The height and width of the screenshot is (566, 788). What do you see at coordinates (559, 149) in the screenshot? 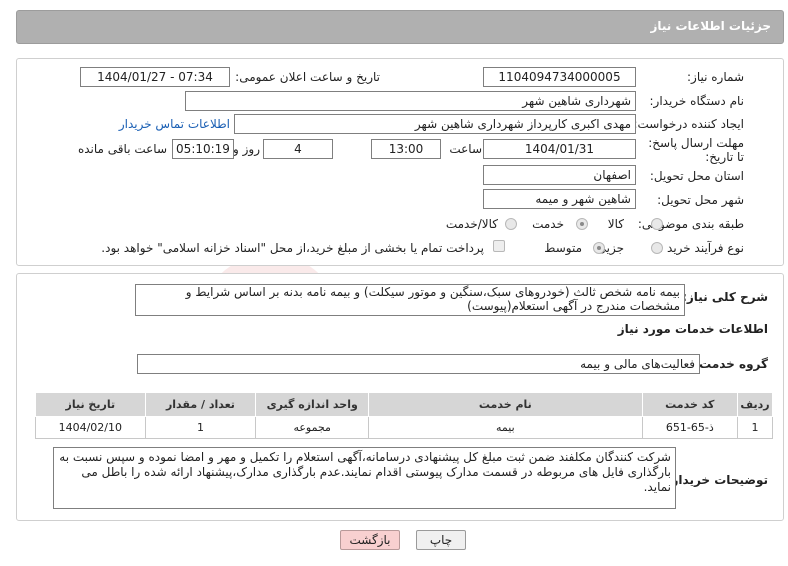
I see `deadline-date-field: 1404/01/31` at bounding box center [559, 149].